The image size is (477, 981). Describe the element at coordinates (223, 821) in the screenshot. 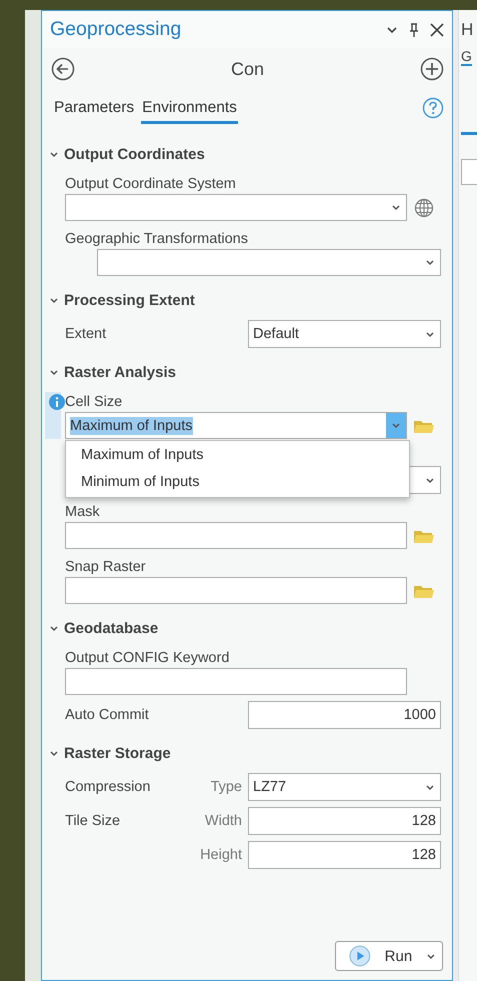

I see `field-label: Width` at that location.